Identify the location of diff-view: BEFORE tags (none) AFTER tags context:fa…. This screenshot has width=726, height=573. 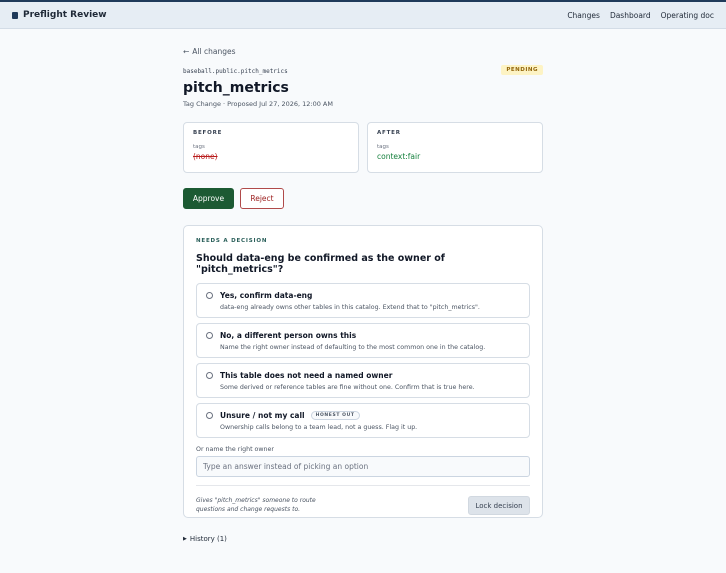
(363, 147).